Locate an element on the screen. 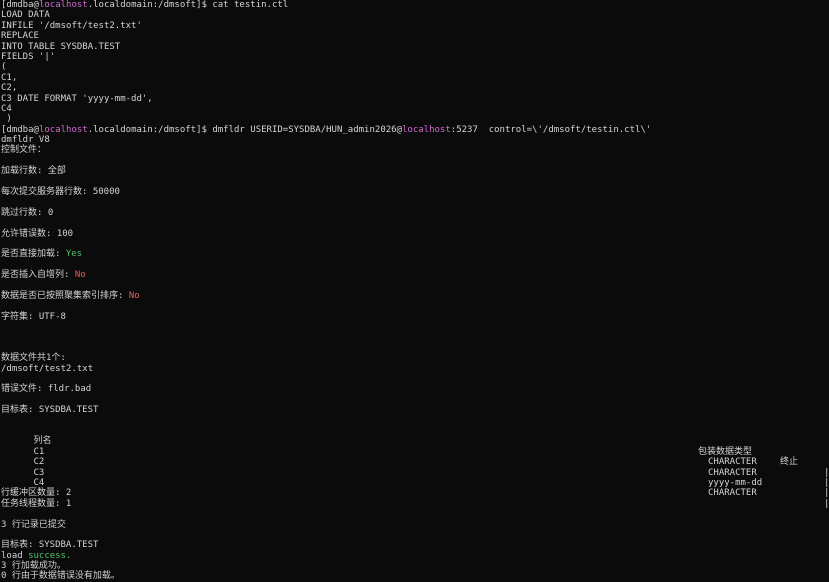  column-type: CHARACTER is located at coordinates (732, 493).